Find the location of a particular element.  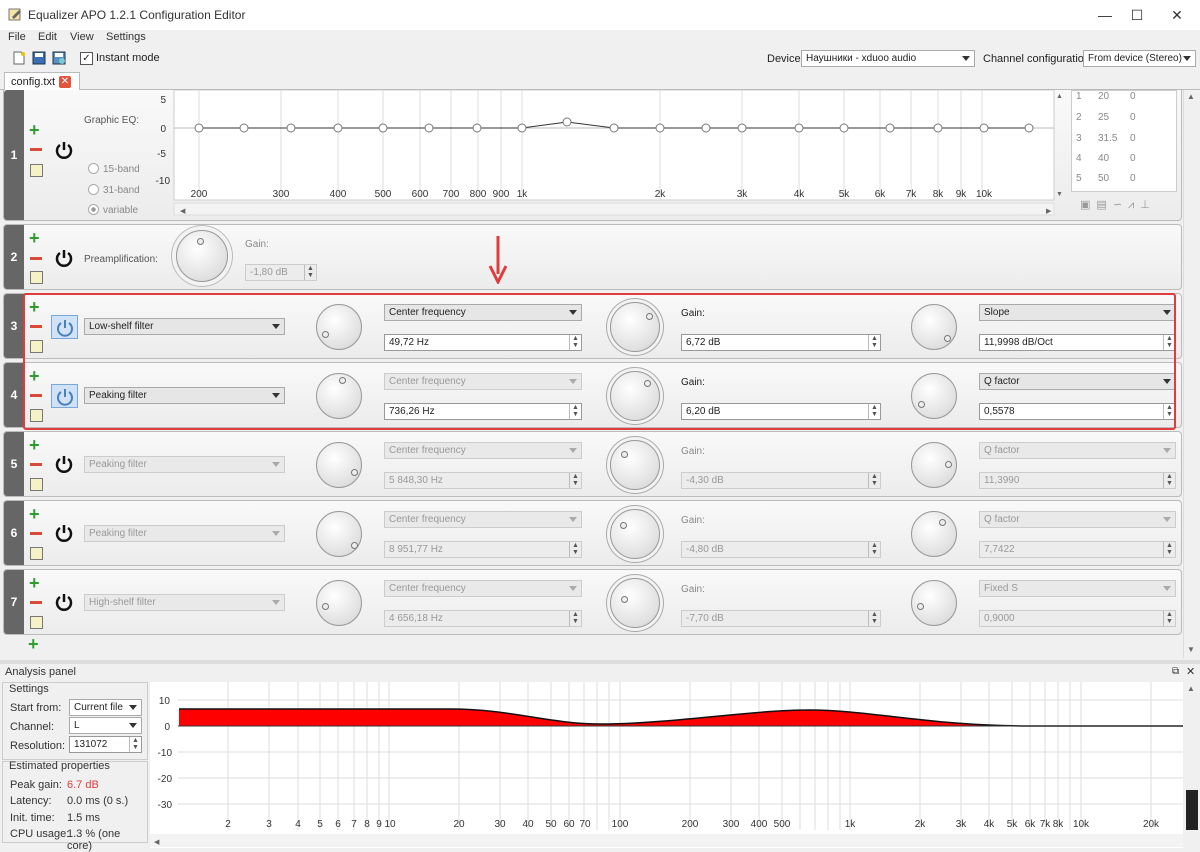

close-button: ✕ is located at coordinates (1177, 15).